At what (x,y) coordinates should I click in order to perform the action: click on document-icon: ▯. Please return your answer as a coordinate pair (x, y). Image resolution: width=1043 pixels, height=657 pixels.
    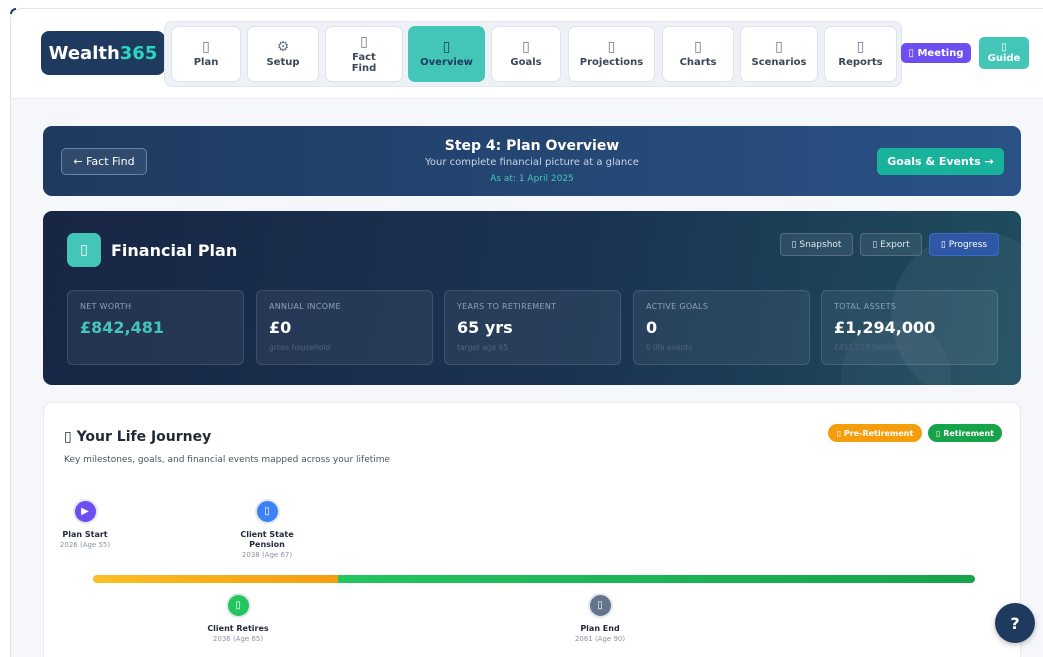
    Looking at the image, I should click on (860, 47).